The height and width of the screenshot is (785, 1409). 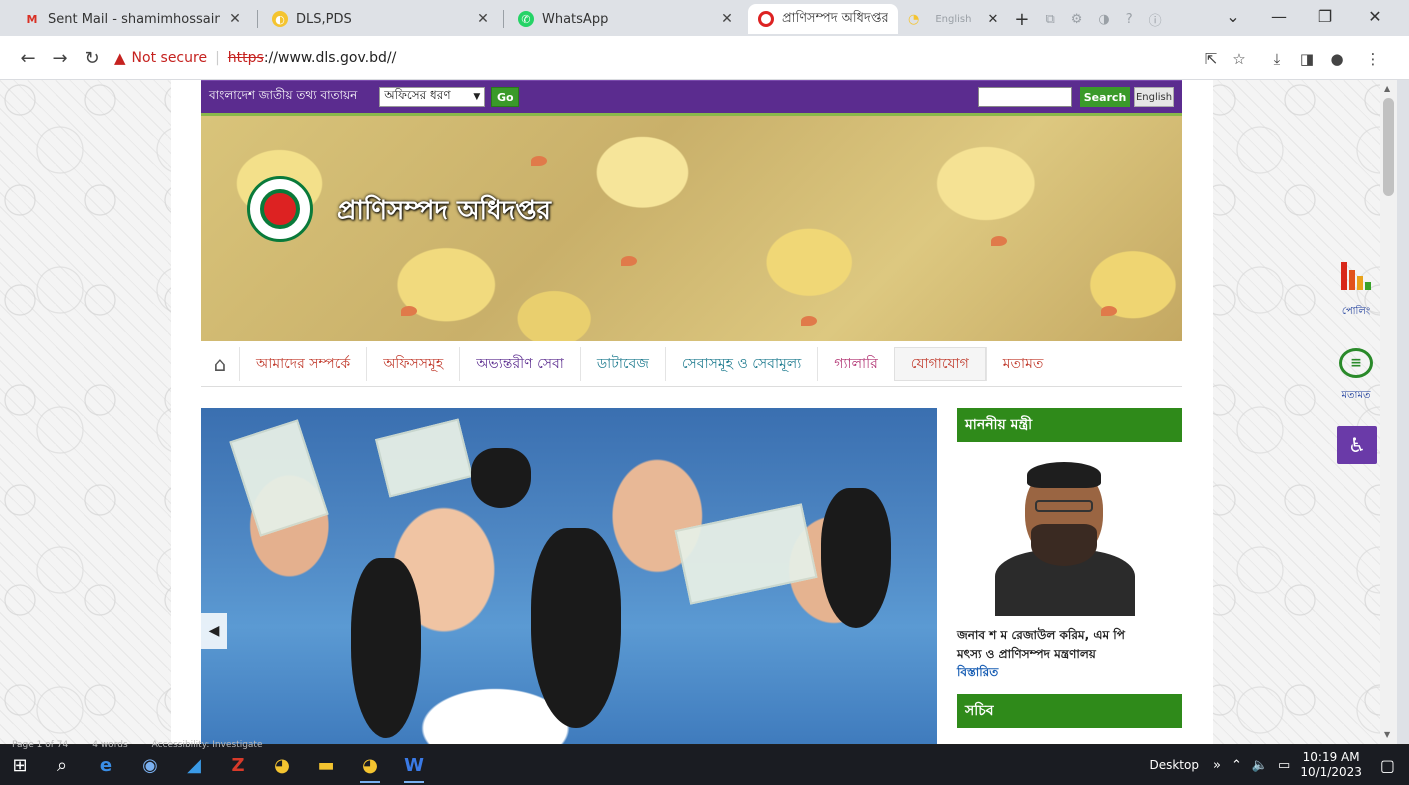 What do you see at coordinates (257, 19) in the screenshot?
I see `tab-separator` at bounding box center [257, 19].